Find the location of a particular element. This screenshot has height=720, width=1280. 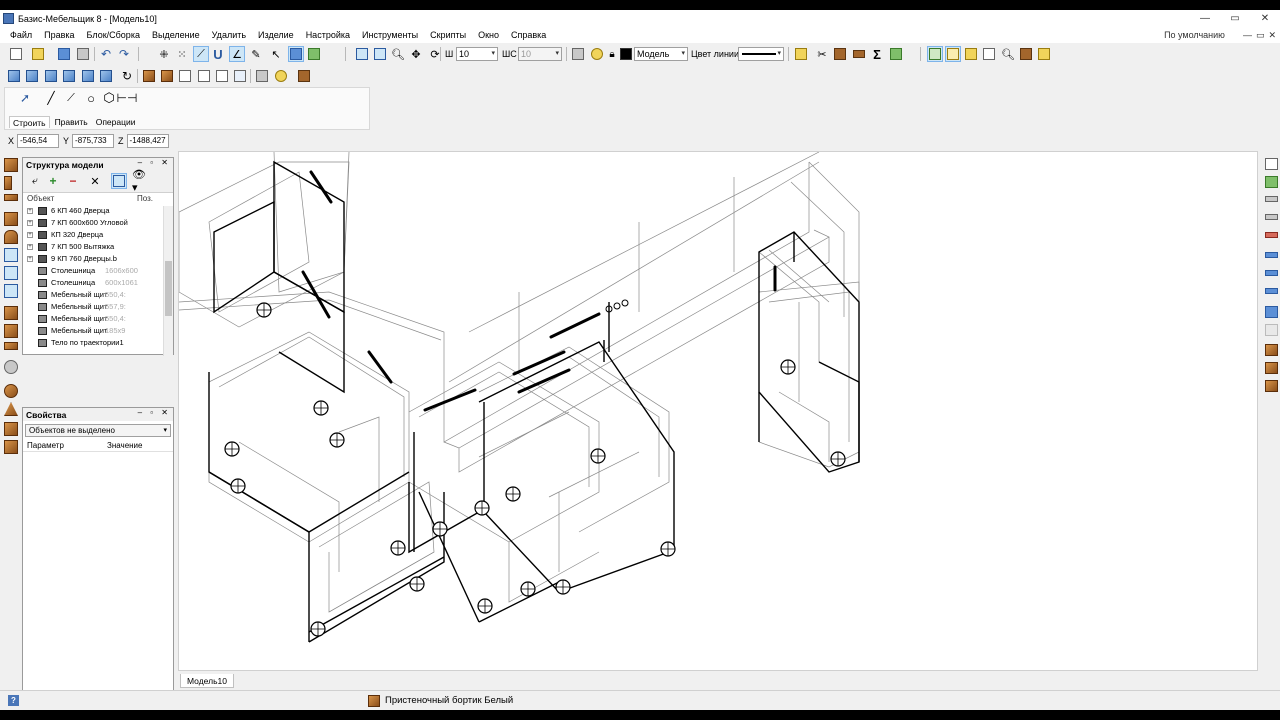

menu-settings: Настройка is located at coordinates (328, 35).